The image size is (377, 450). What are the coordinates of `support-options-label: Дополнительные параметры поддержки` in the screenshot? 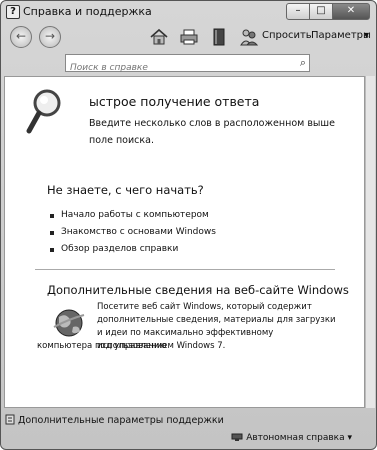 It's located at (121, 420).